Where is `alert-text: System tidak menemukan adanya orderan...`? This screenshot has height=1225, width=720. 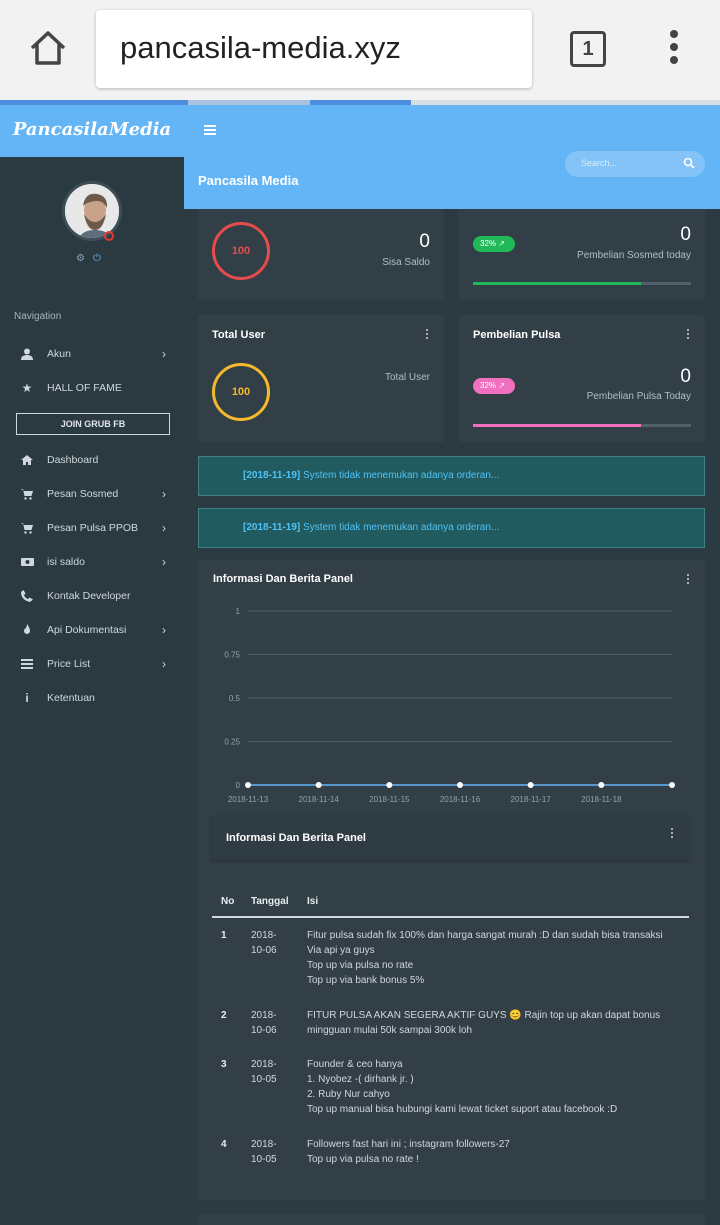 alert-text: System tidak menemukan adanya orderan... is located at coordinates (400, 527).